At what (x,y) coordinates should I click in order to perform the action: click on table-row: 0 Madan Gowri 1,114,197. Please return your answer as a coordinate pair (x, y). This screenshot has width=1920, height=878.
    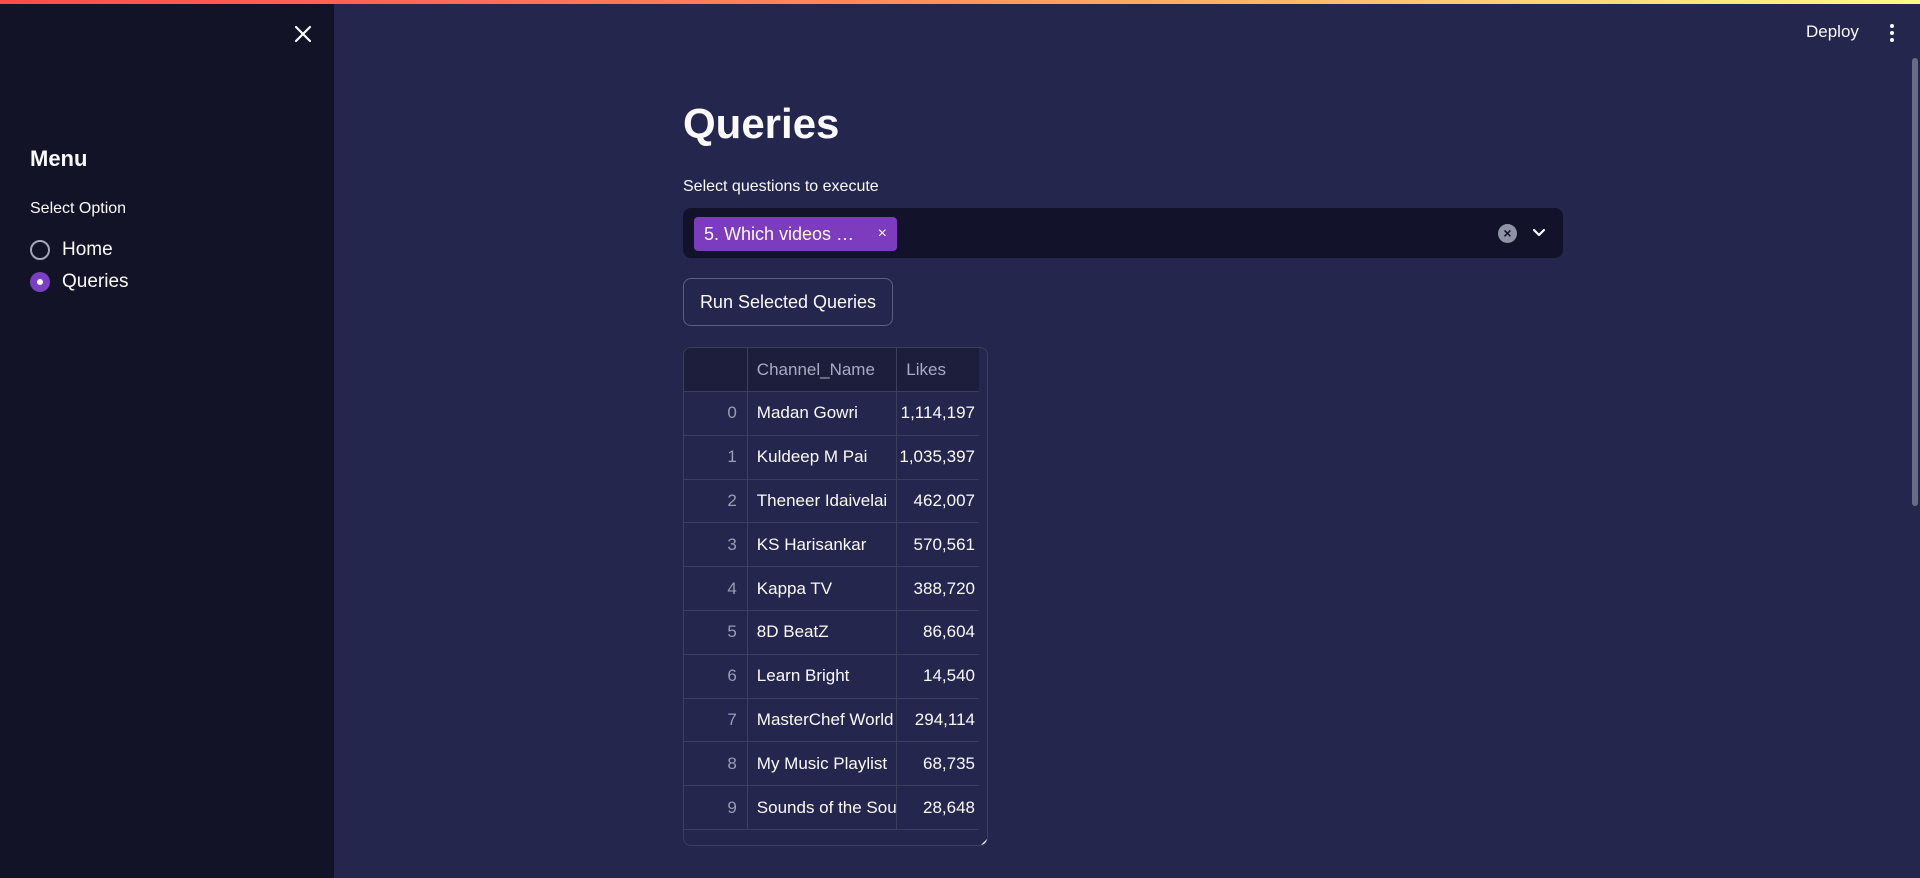
    Looking at the image, I should click on (831, 414).